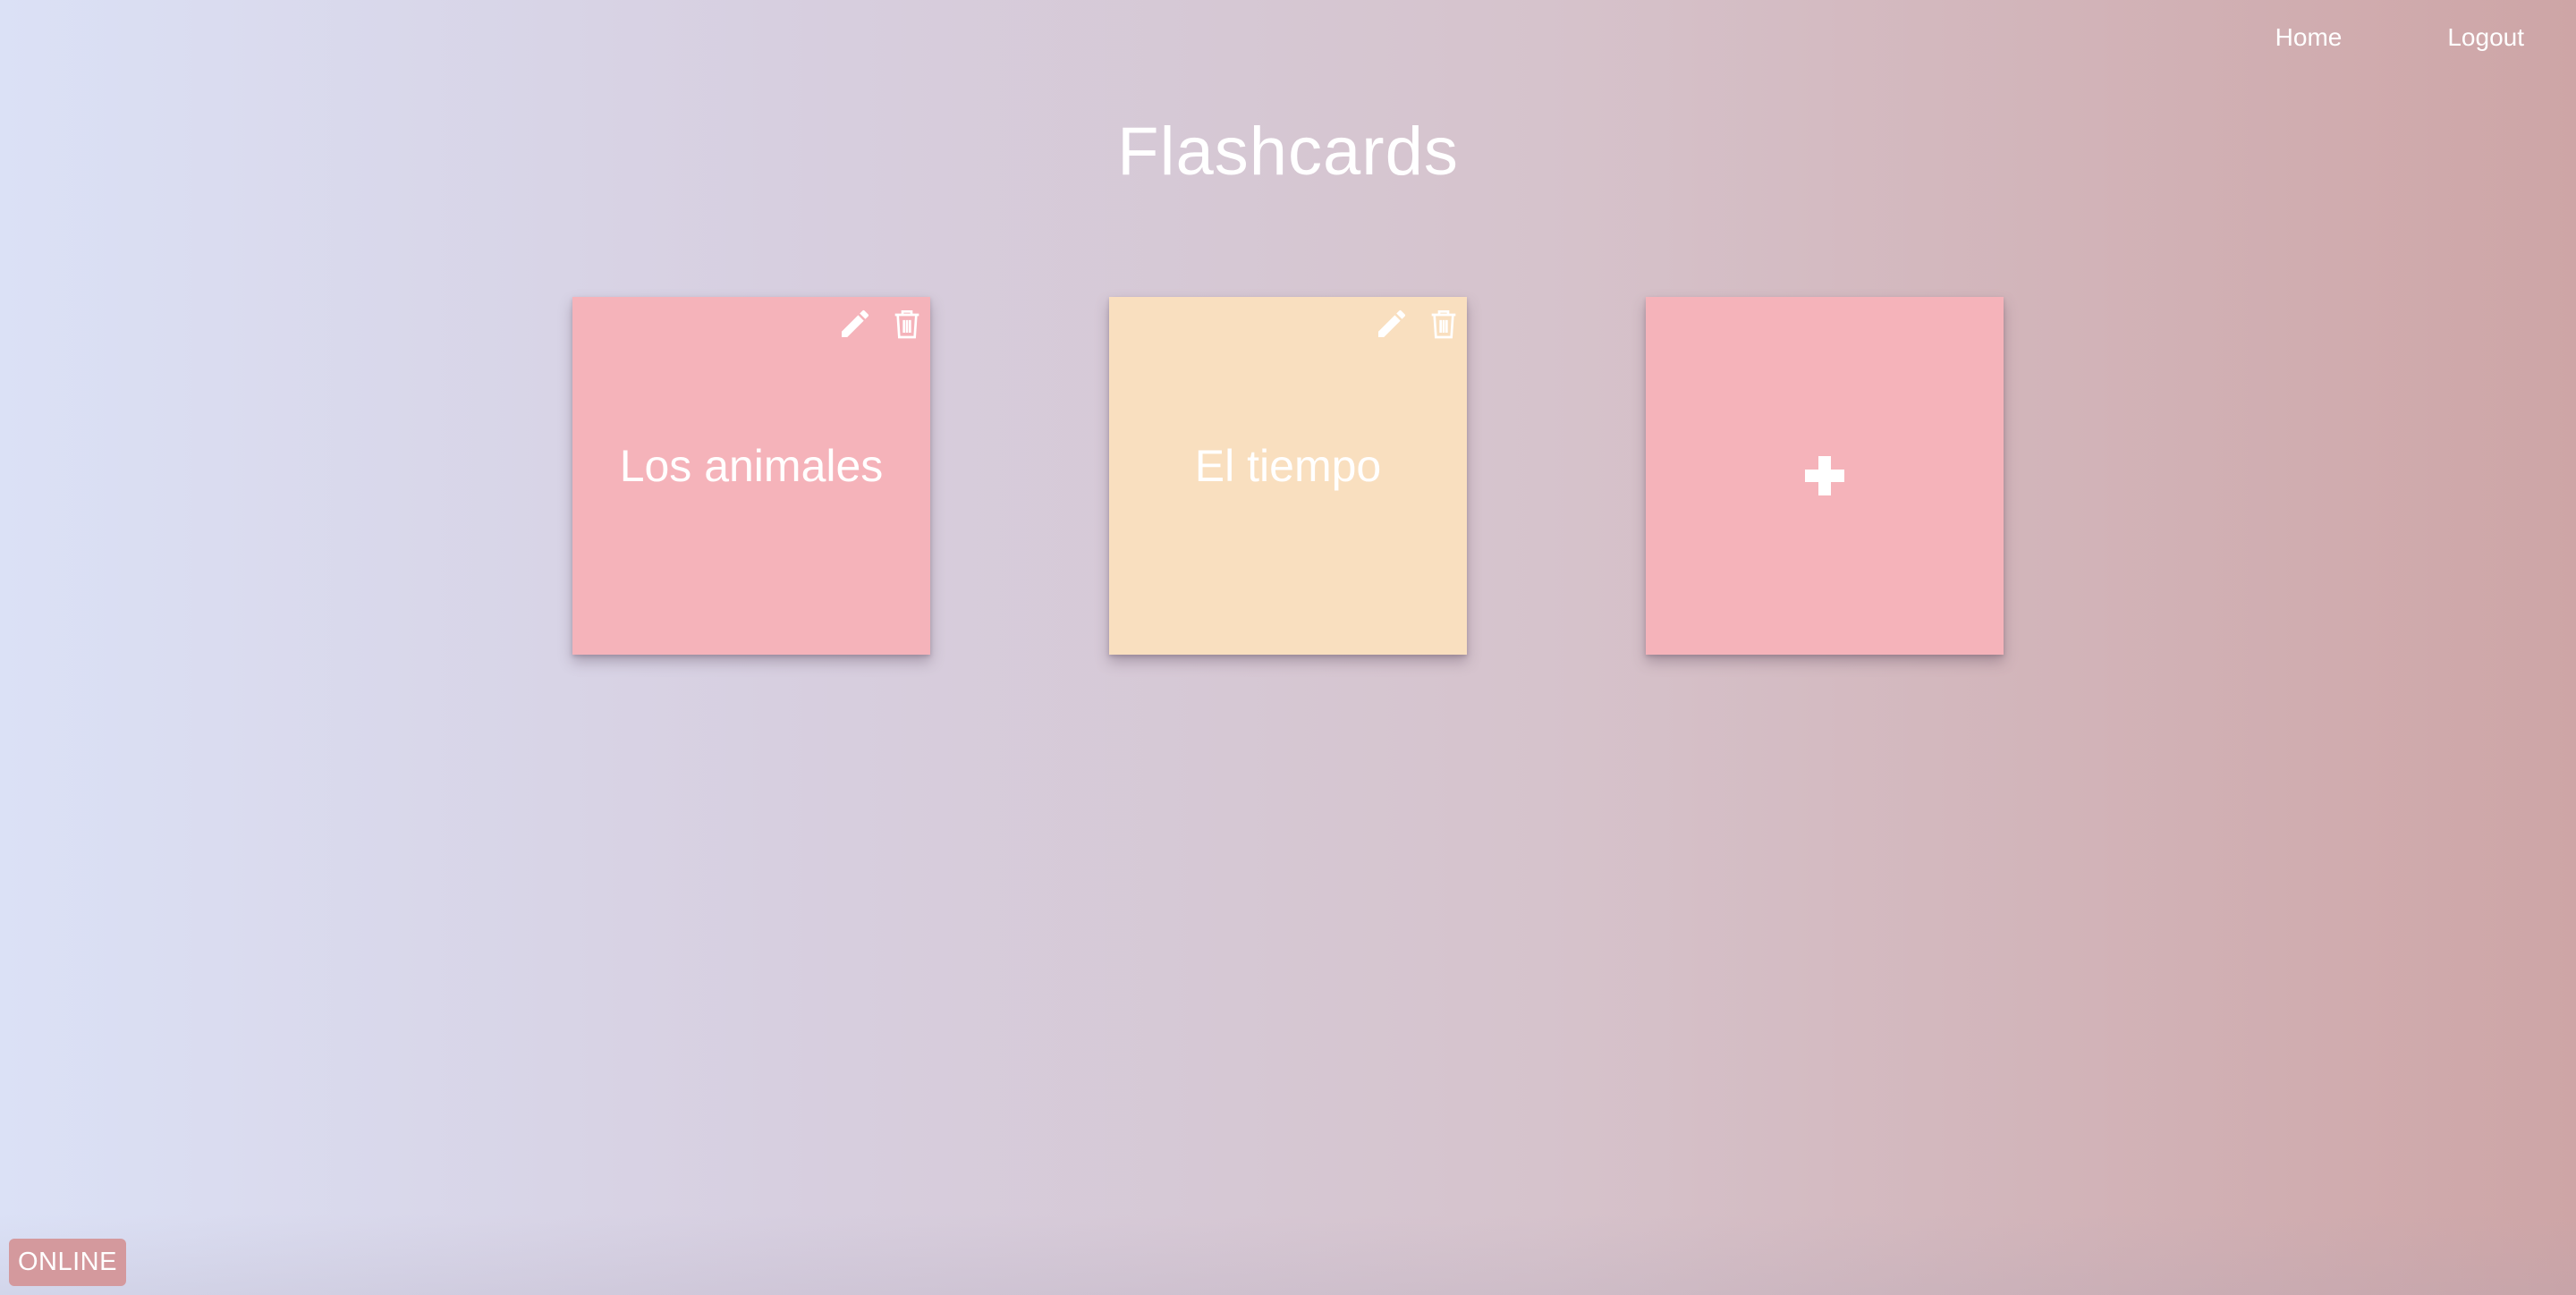 This screenshot has height=1295, width=2576. What do you see at coordinates (1288, 1255) in the screenshot?
I see `background-fade` at bounding box center [1288, 1255].